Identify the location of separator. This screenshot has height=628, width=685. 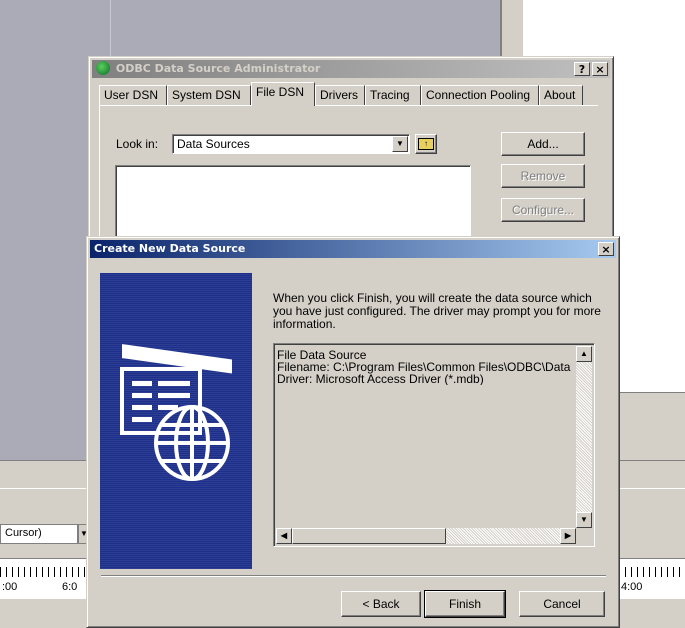
(353, 576).